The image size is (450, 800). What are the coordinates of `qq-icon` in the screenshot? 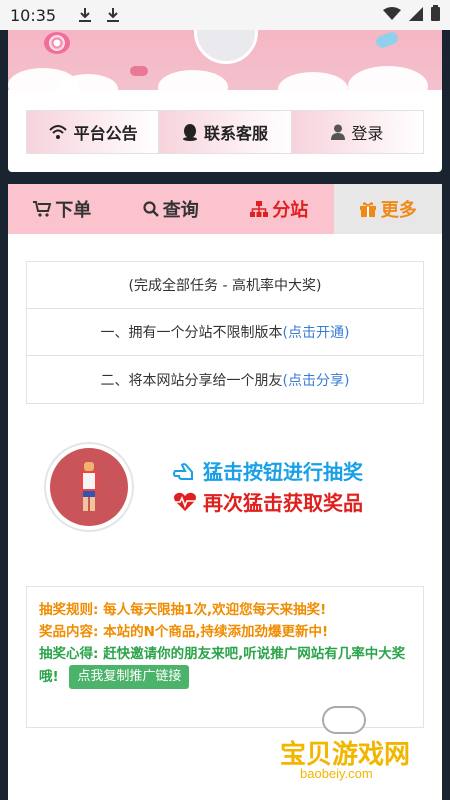 It's located at (190, 132).